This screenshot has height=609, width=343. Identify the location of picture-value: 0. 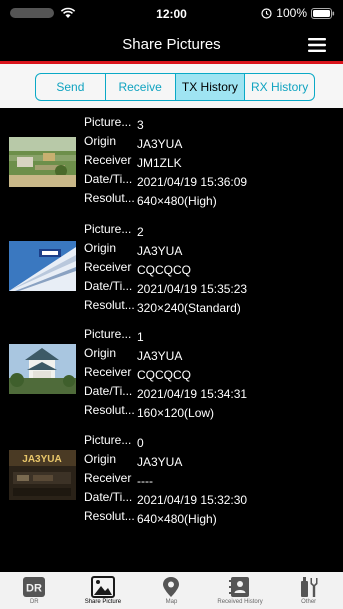
(140, 443).